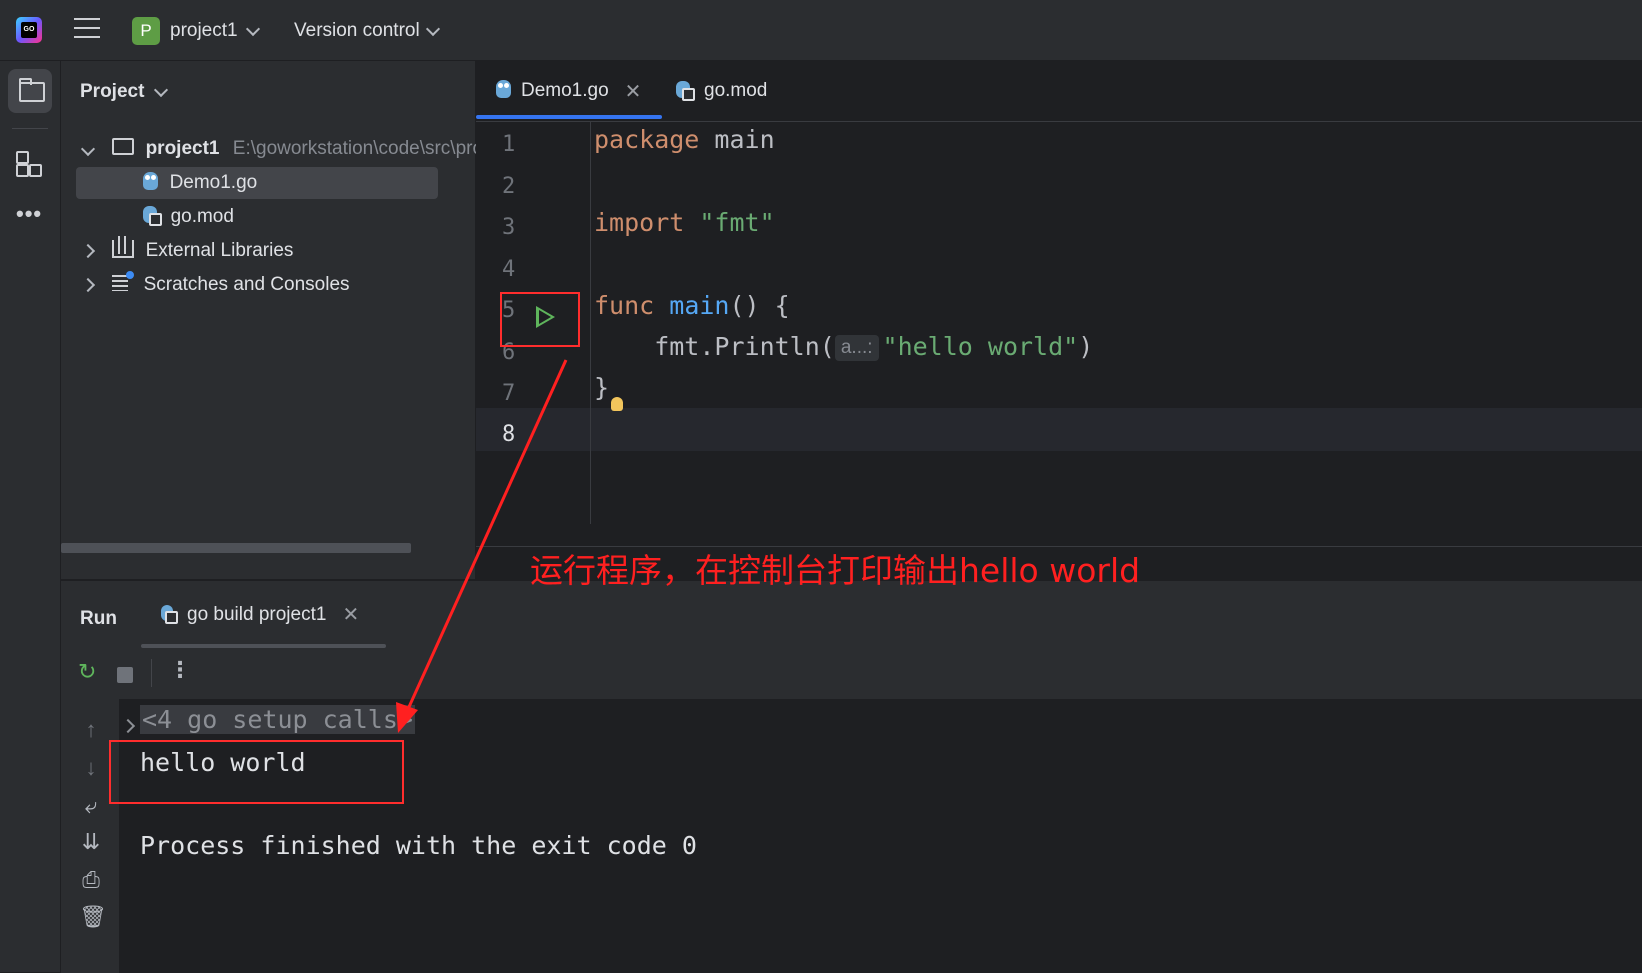  I want to click on run-tab-label: go build project1, so click(257, 614).